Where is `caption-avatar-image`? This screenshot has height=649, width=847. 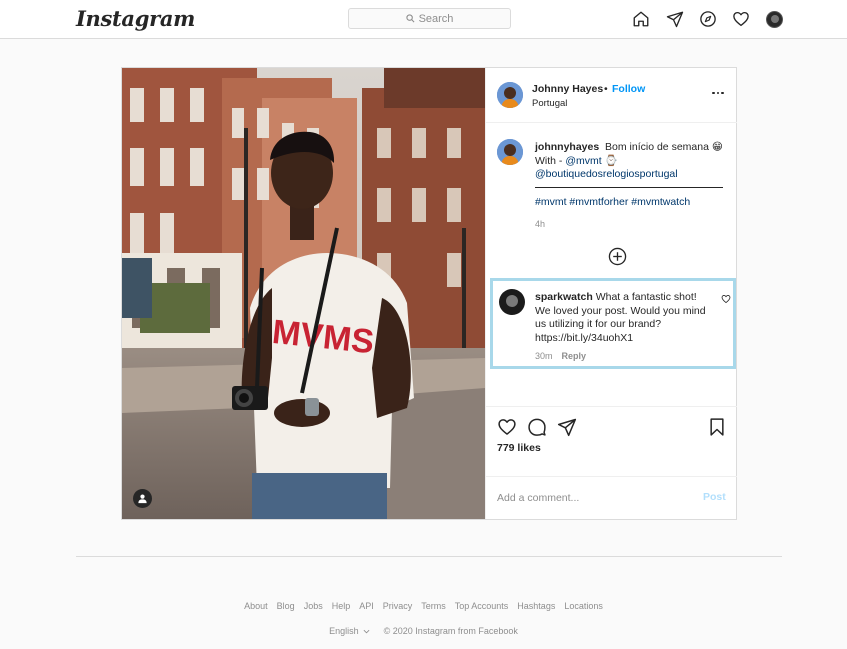 caption-avatar-image is located at coordinates (510, 152).